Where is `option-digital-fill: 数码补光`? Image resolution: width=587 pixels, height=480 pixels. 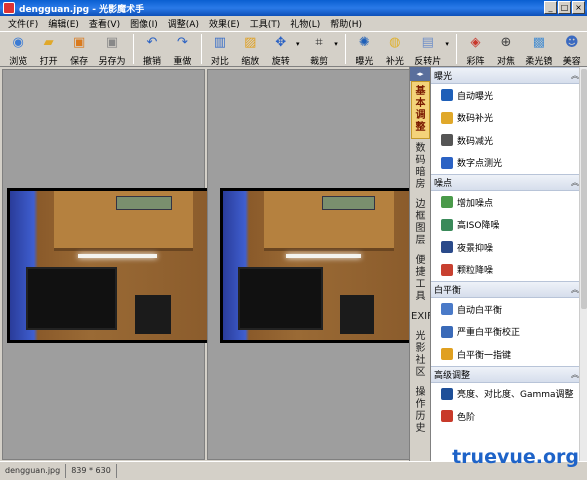 option-digital-fill: 数码补光 is located at coordinates (509, 118).